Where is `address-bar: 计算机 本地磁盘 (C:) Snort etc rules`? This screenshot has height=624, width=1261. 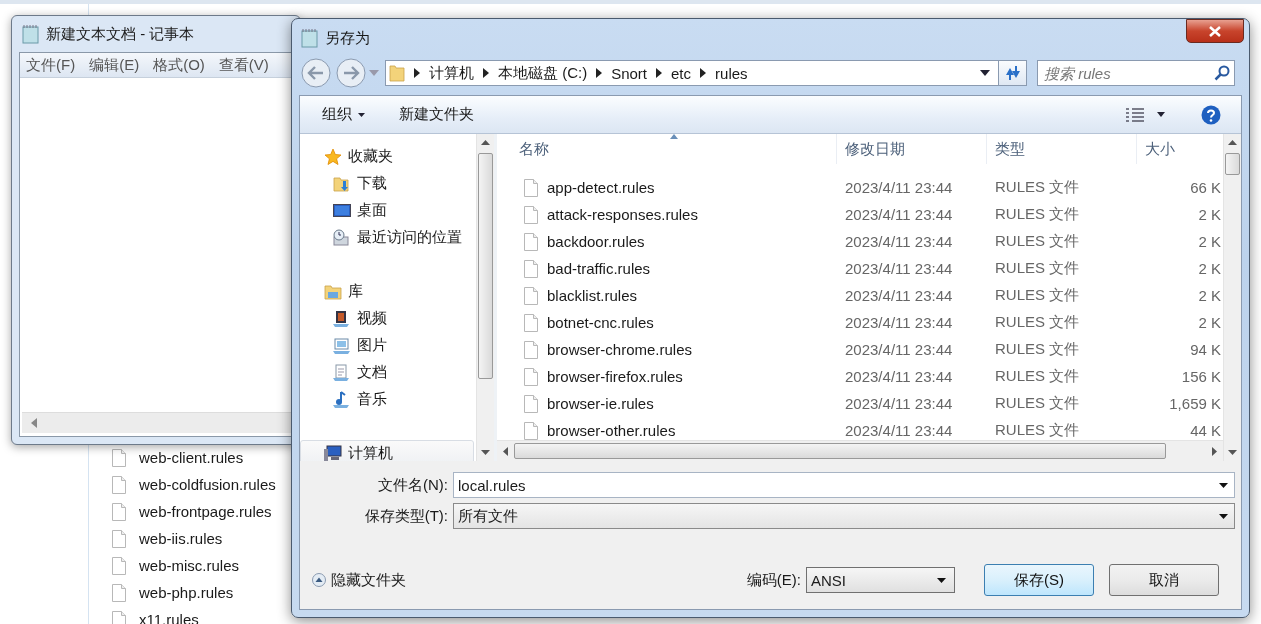
address-bar: 计算机 本地磁盘 (C:) Snort etc rules is located at coordinates (692, 73).